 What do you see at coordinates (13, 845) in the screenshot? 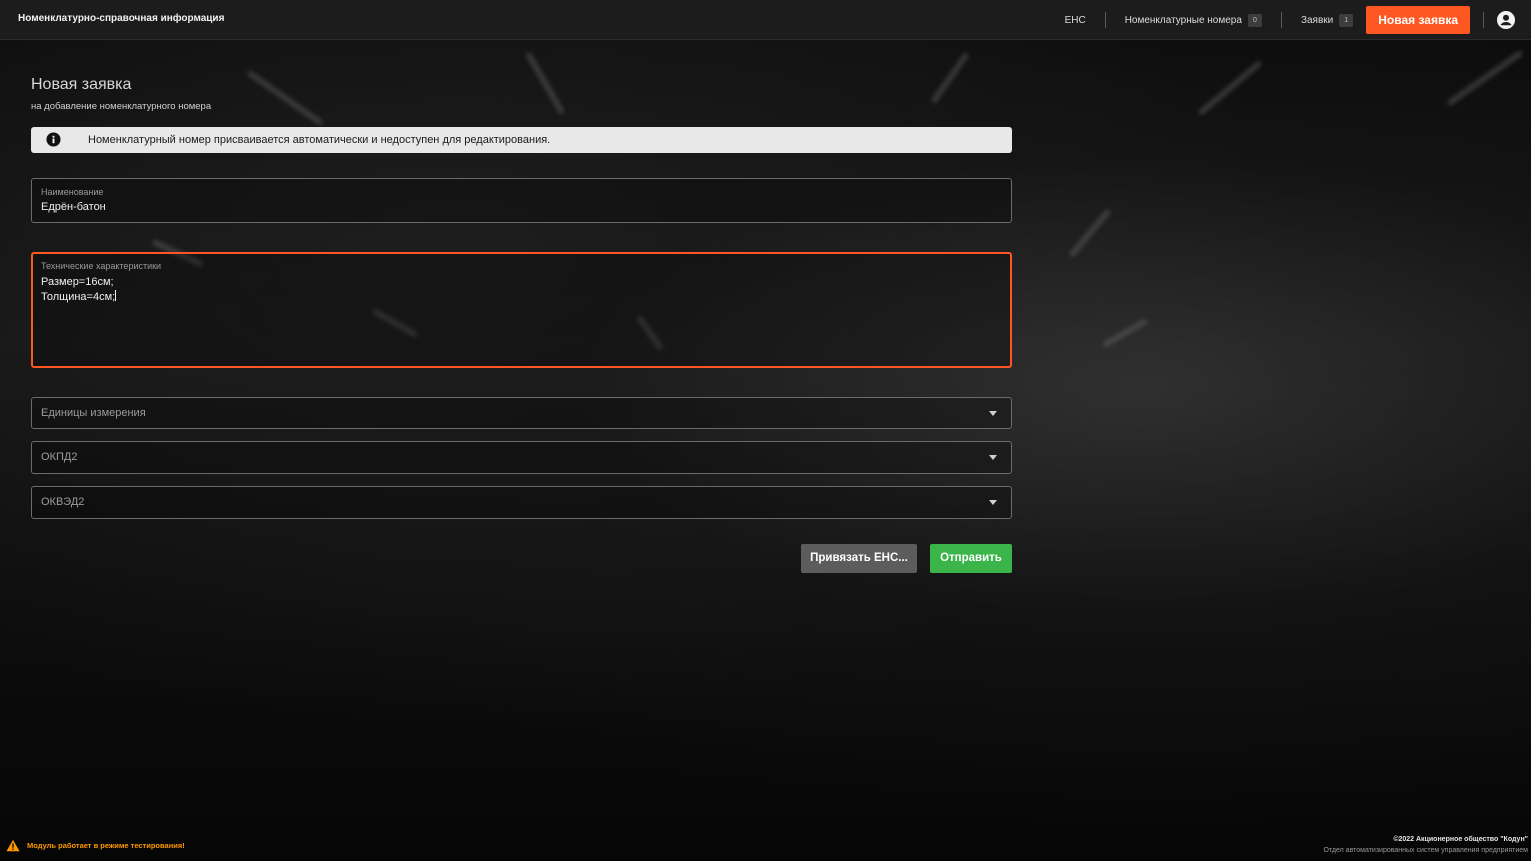
I see `warning-icon` at bounding box center [13, 845].